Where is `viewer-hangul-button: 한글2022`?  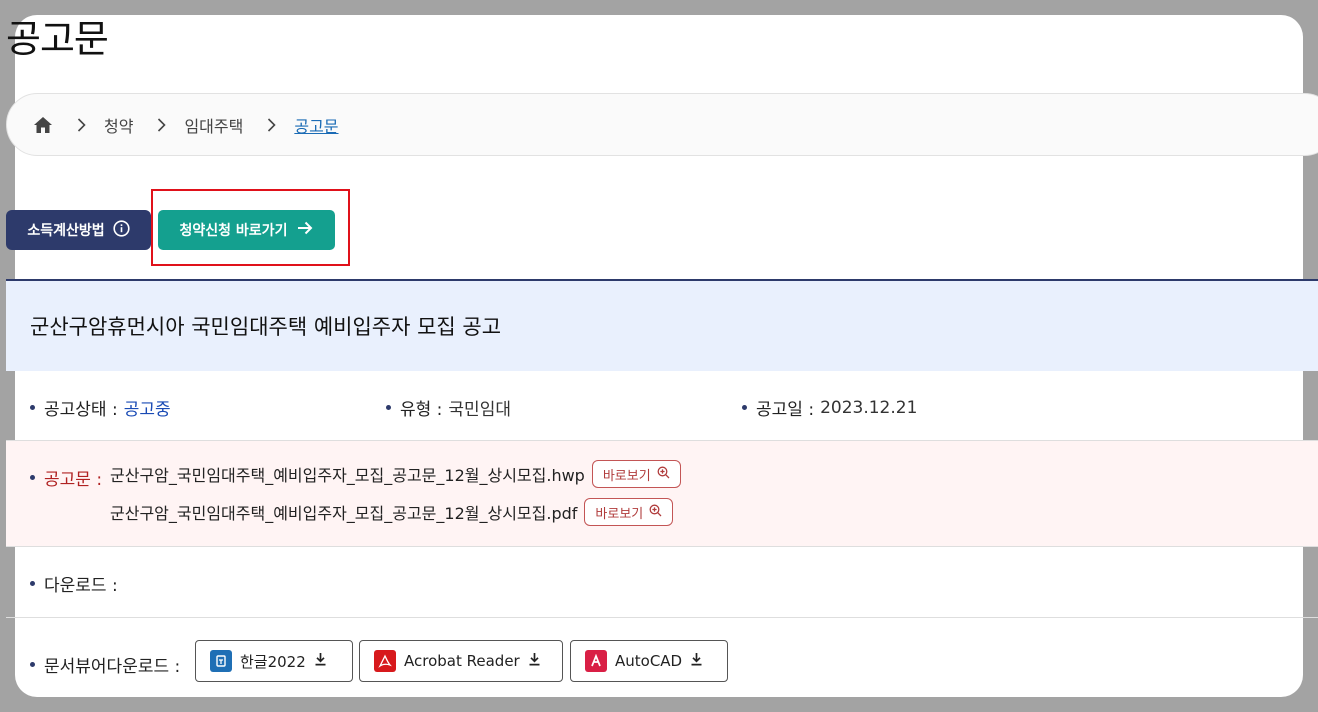
viewer-hangul-button: 한글2022 is located at coordinates (274, 661).